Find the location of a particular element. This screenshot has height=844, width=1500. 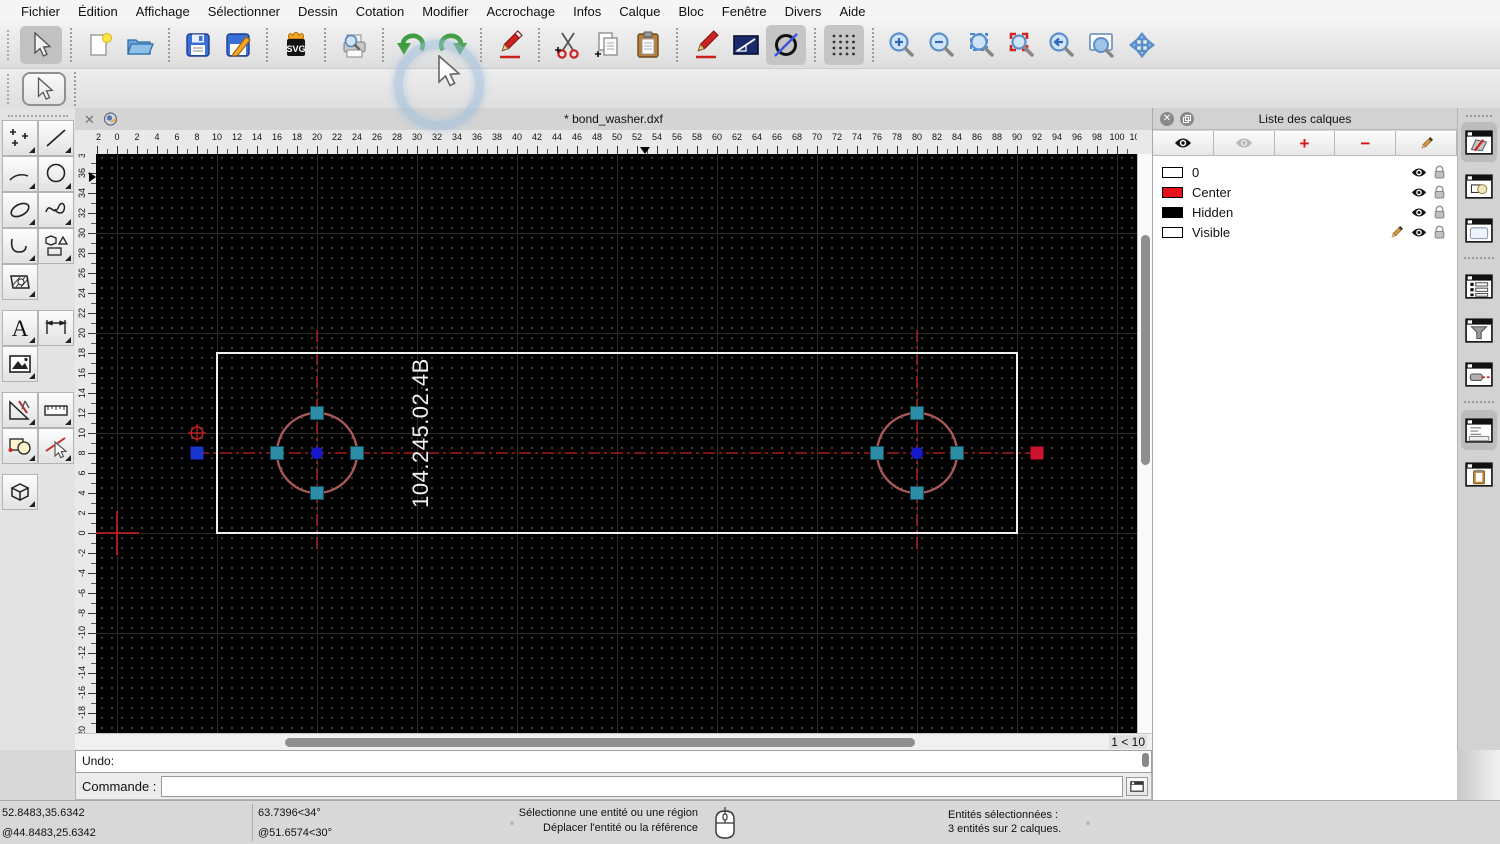

menu-item-selectionner: Sélectionner is located at coordinates (244, 11).